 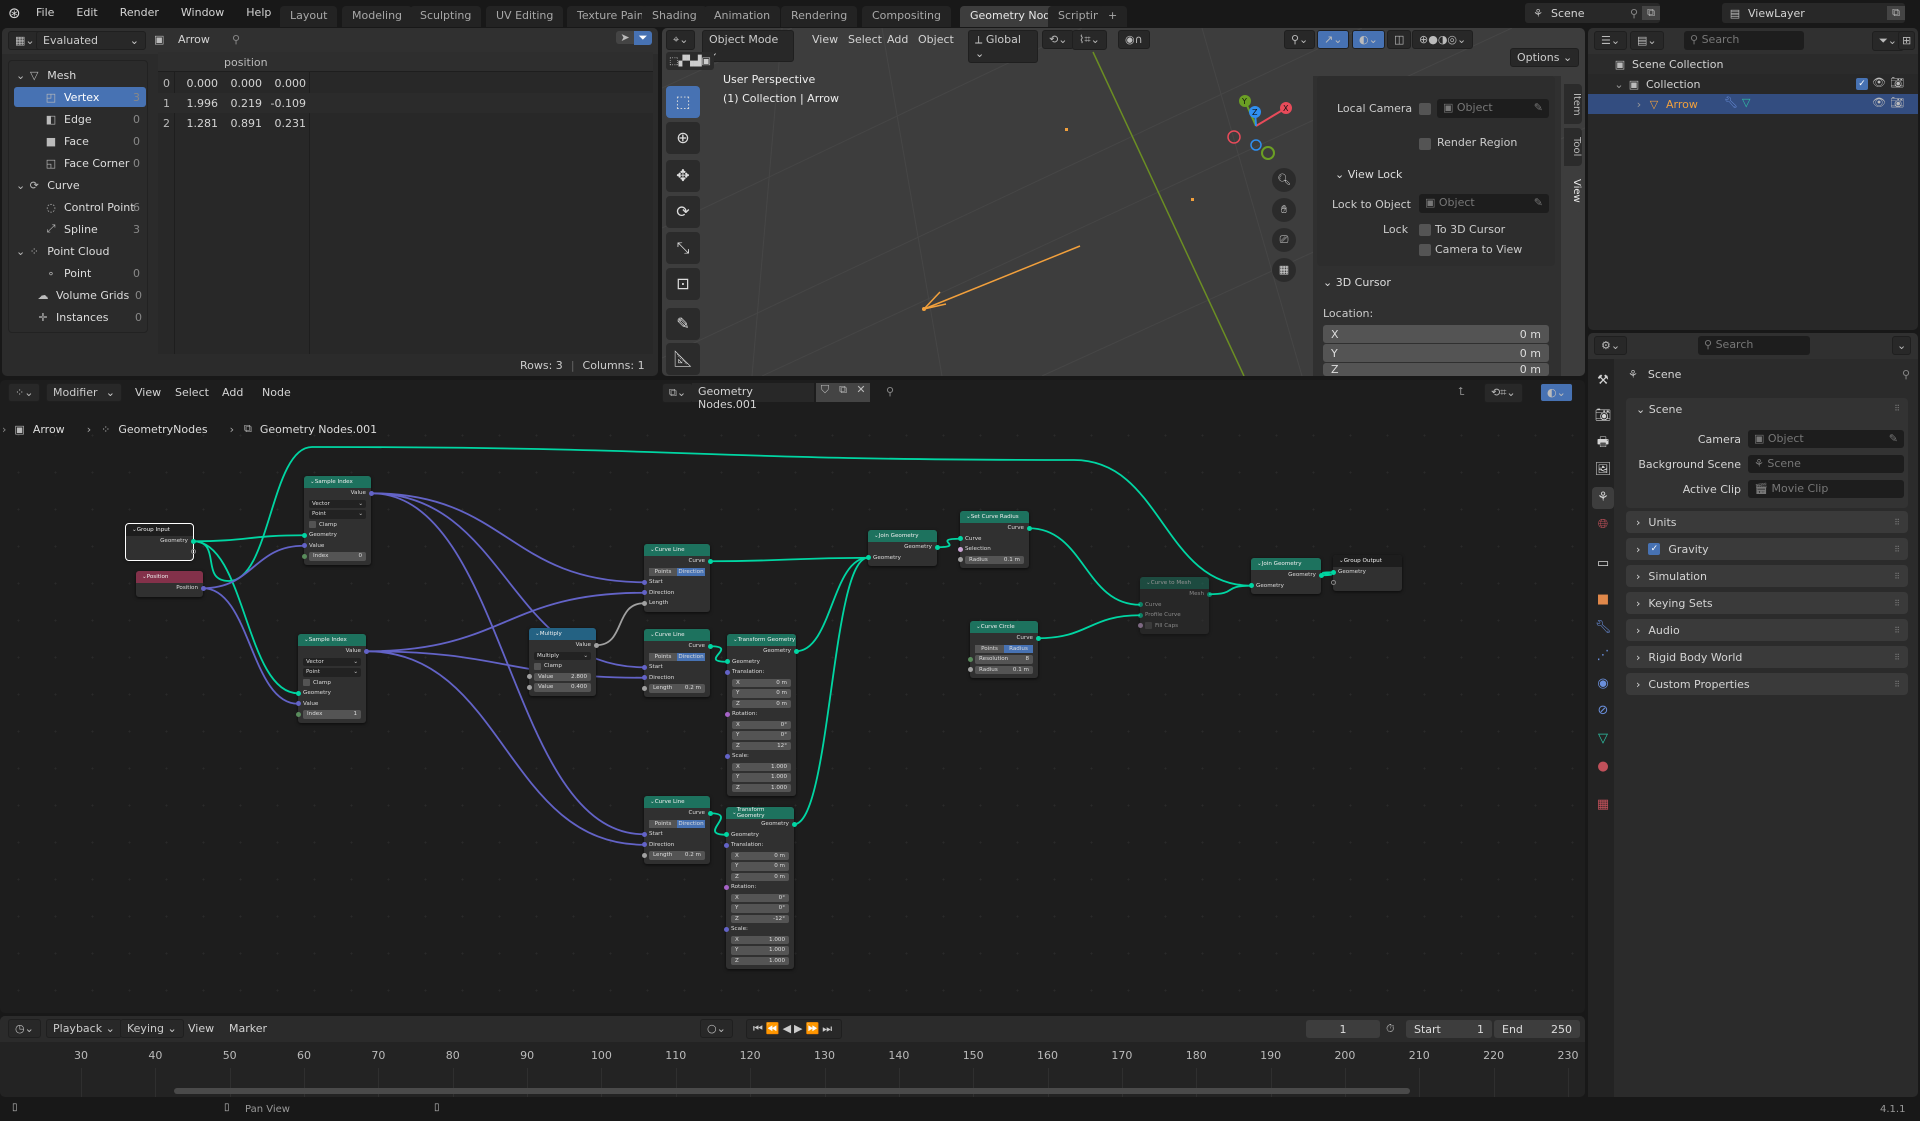 What do you see at coordinates (1767, 603) in the screenshot?
I see `panel-keying-sets: › Keying Sets ⠿` at bounding box center [1767, 603].